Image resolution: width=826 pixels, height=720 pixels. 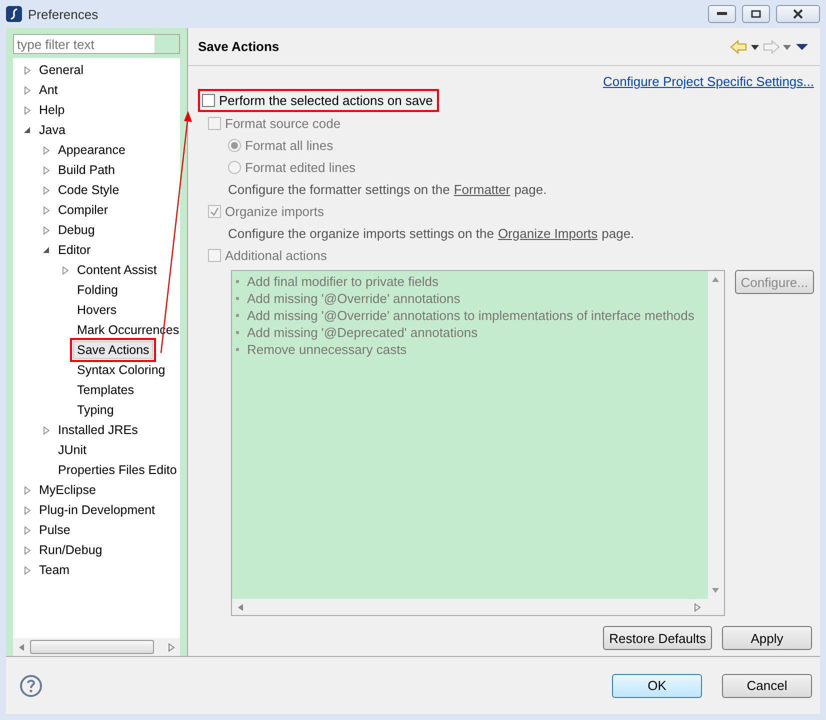 What do you see at coordinates (97, 290) in the screenshot?
I see `tree-item: Folding` at bounding box center [97, 290].